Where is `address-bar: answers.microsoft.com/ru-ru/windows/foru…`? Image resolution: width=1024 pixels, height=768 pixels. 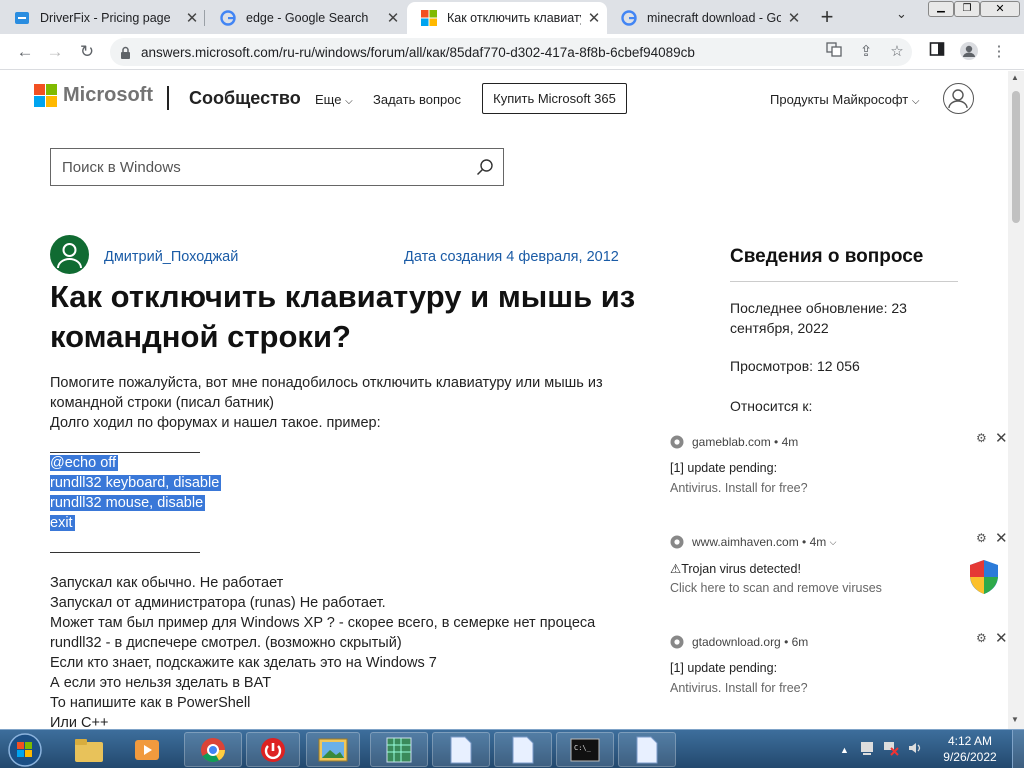 address-bar: answers.microsoft.com/ru-ru/windows/foru… is located at coordinates (511, 52).